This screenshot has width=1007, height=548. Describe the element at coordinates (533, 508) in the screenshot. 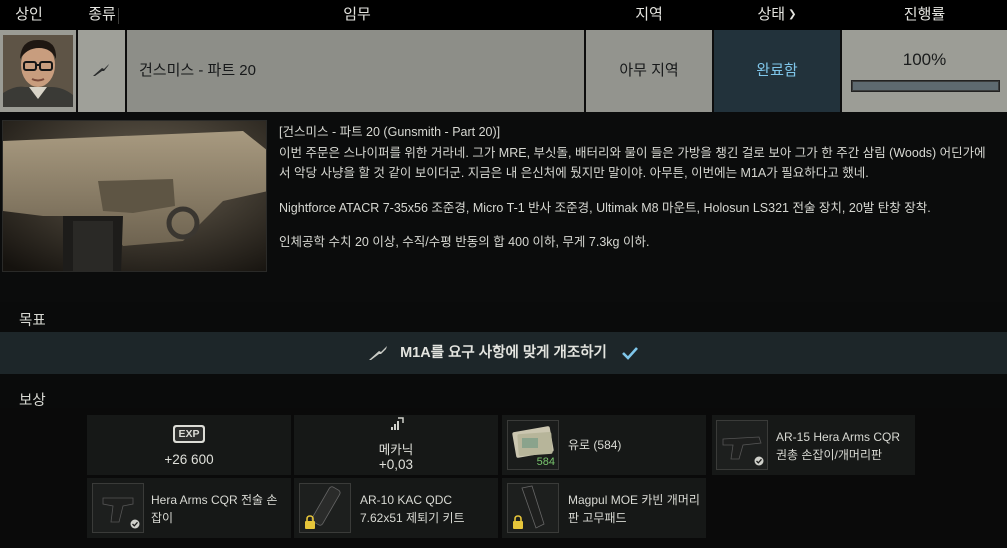

I see `buttpad-icon` at that location.